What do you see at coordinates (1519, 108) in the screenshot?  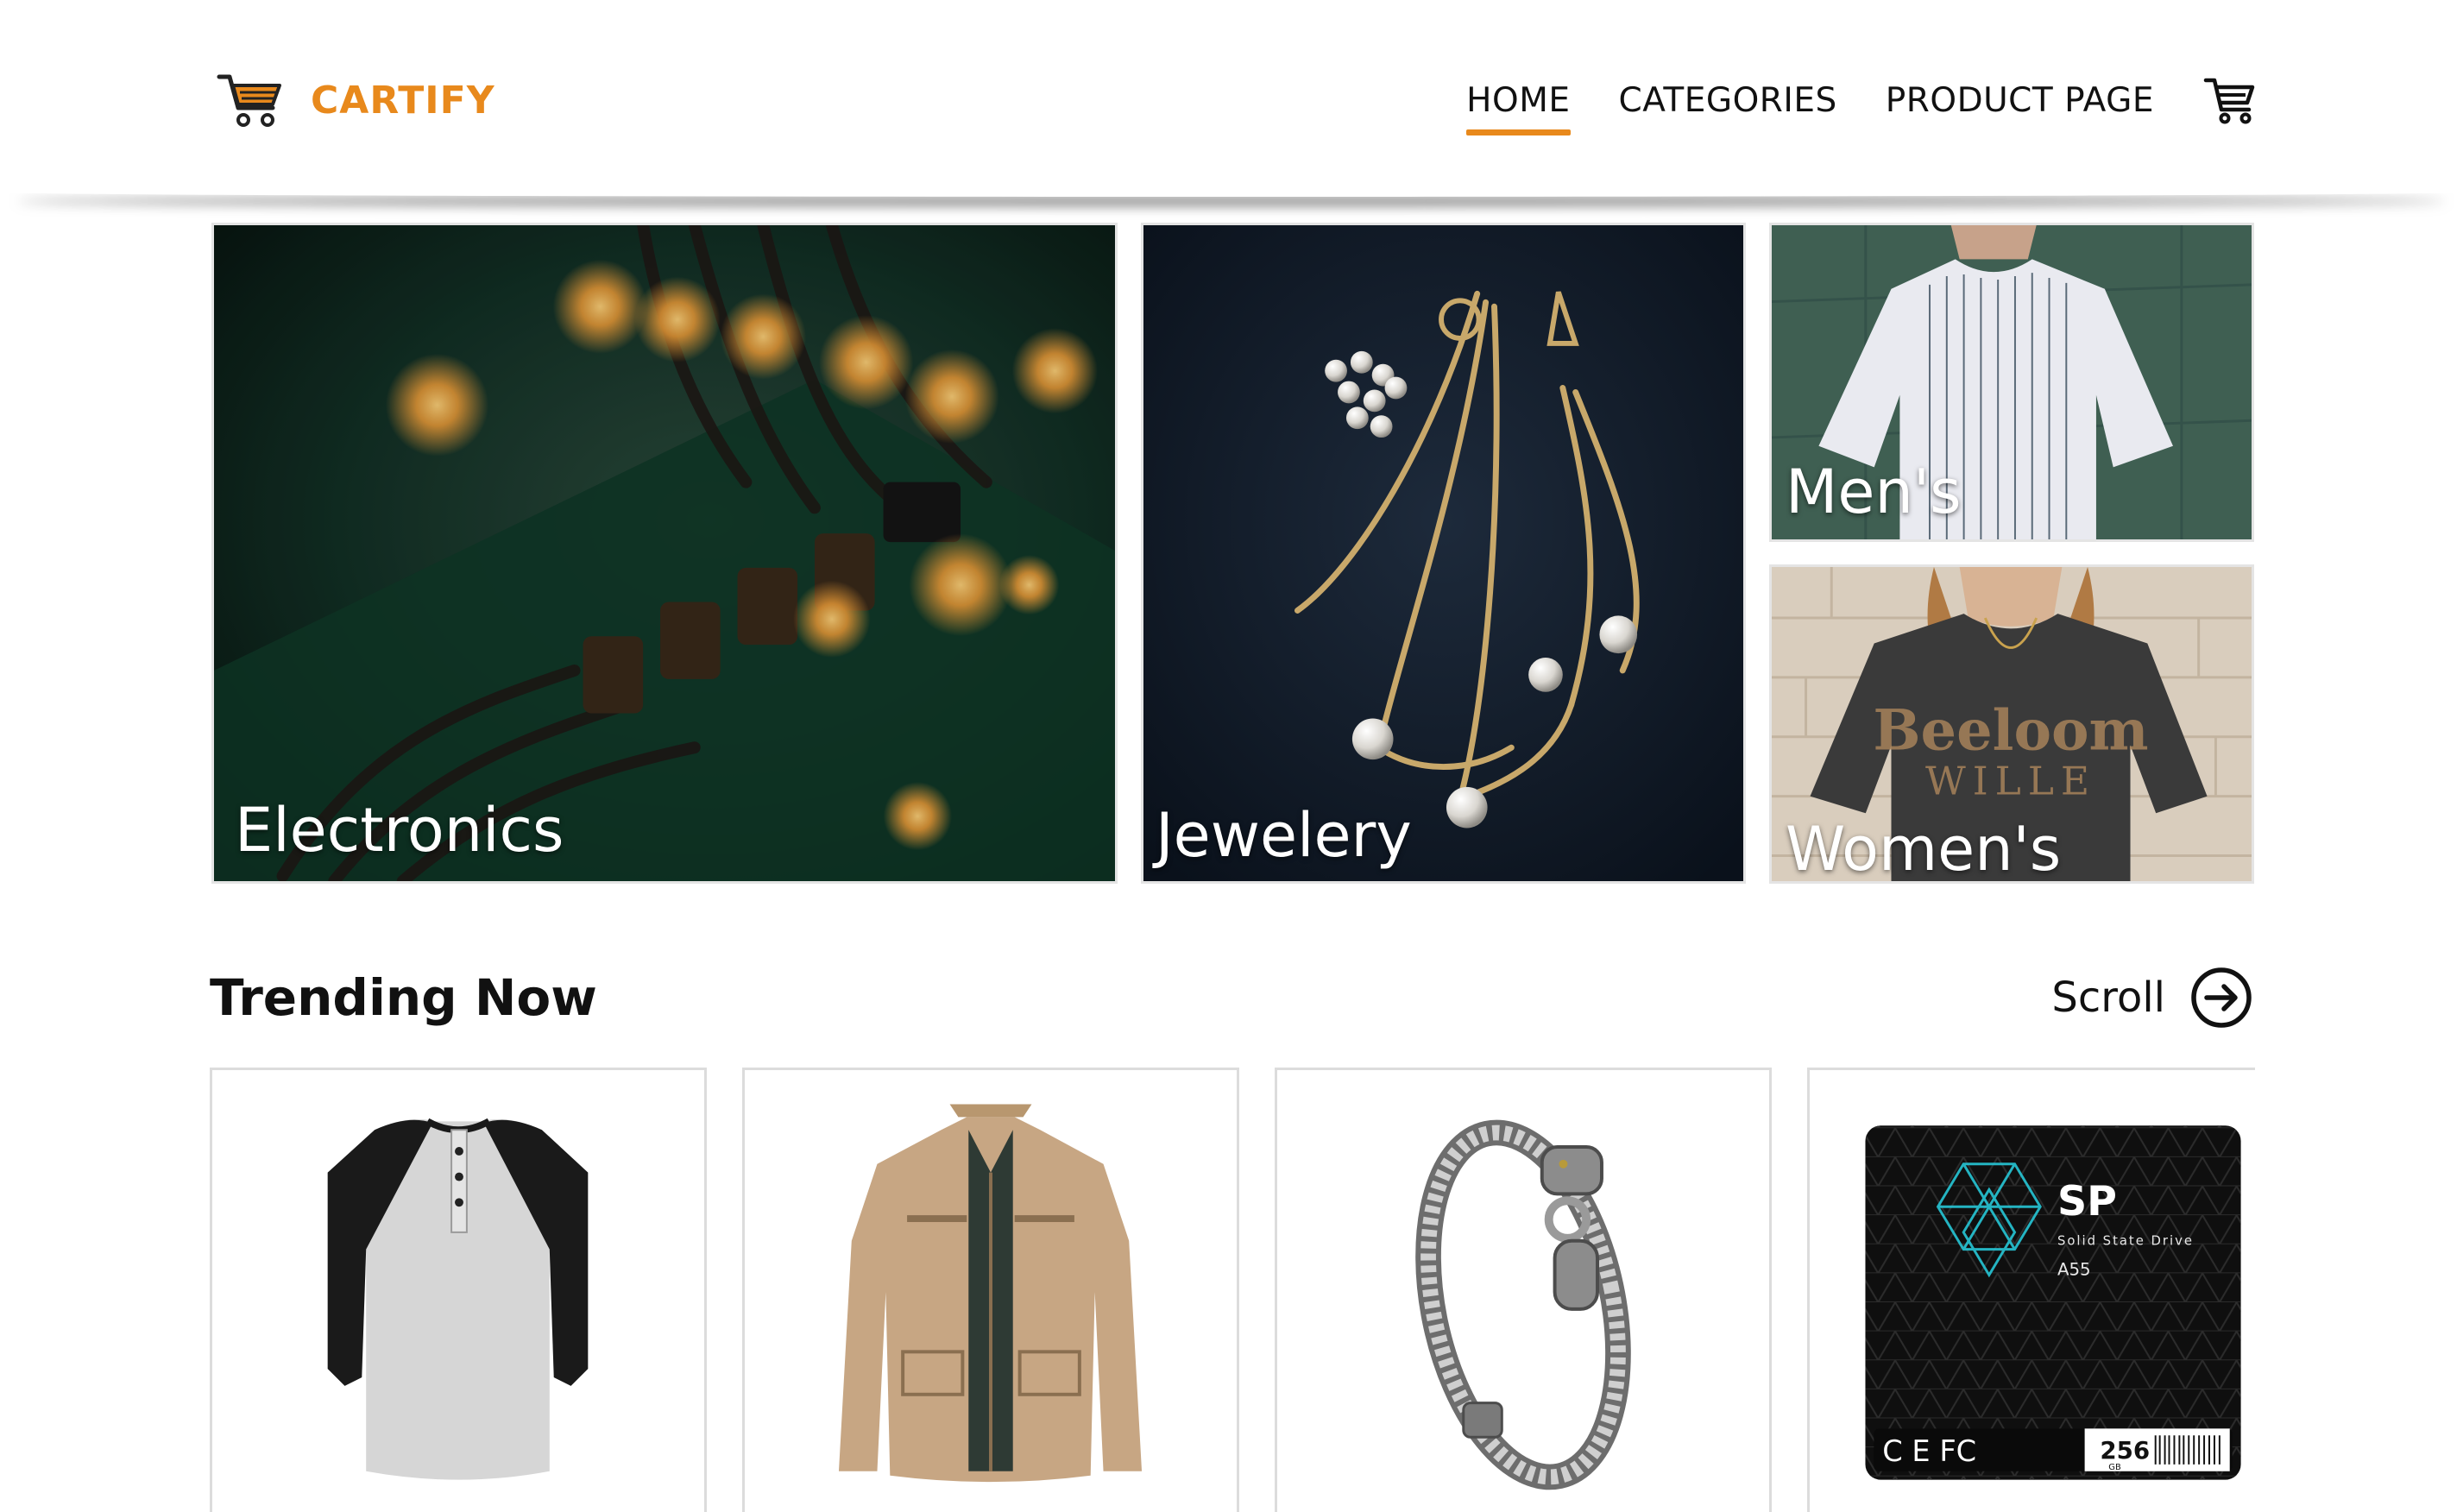 I see `nav-home: HOME` at bounding box center [1519, 108].